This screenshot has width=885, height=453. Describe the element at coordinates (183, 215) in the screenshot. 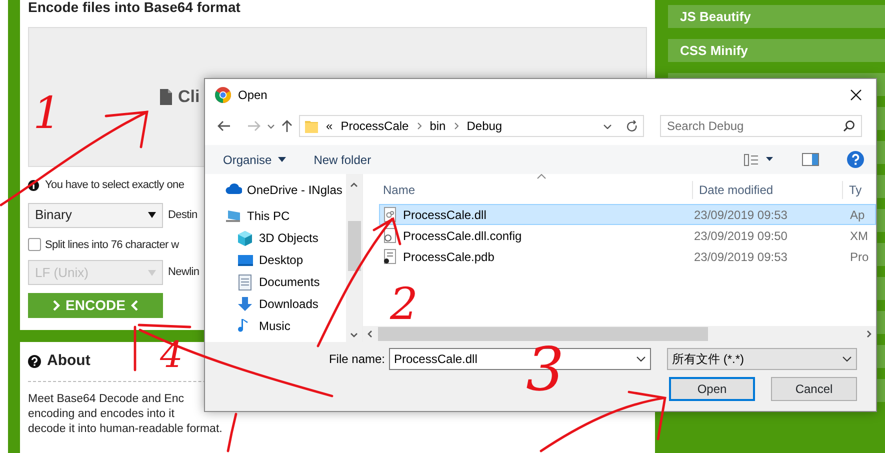

I see `destination-label: Destin` at that location.